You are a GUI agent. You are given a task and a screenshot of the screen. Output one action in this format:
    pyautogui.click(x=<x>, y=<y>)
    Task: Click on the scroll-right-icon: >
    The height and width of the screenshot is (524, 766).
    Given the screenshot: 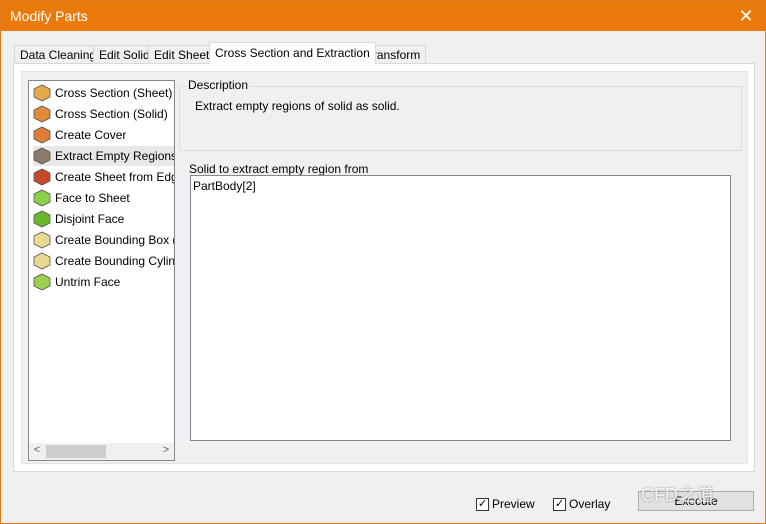 What is the action you would take?
    pyautogui.click(x=166, y=450)
    